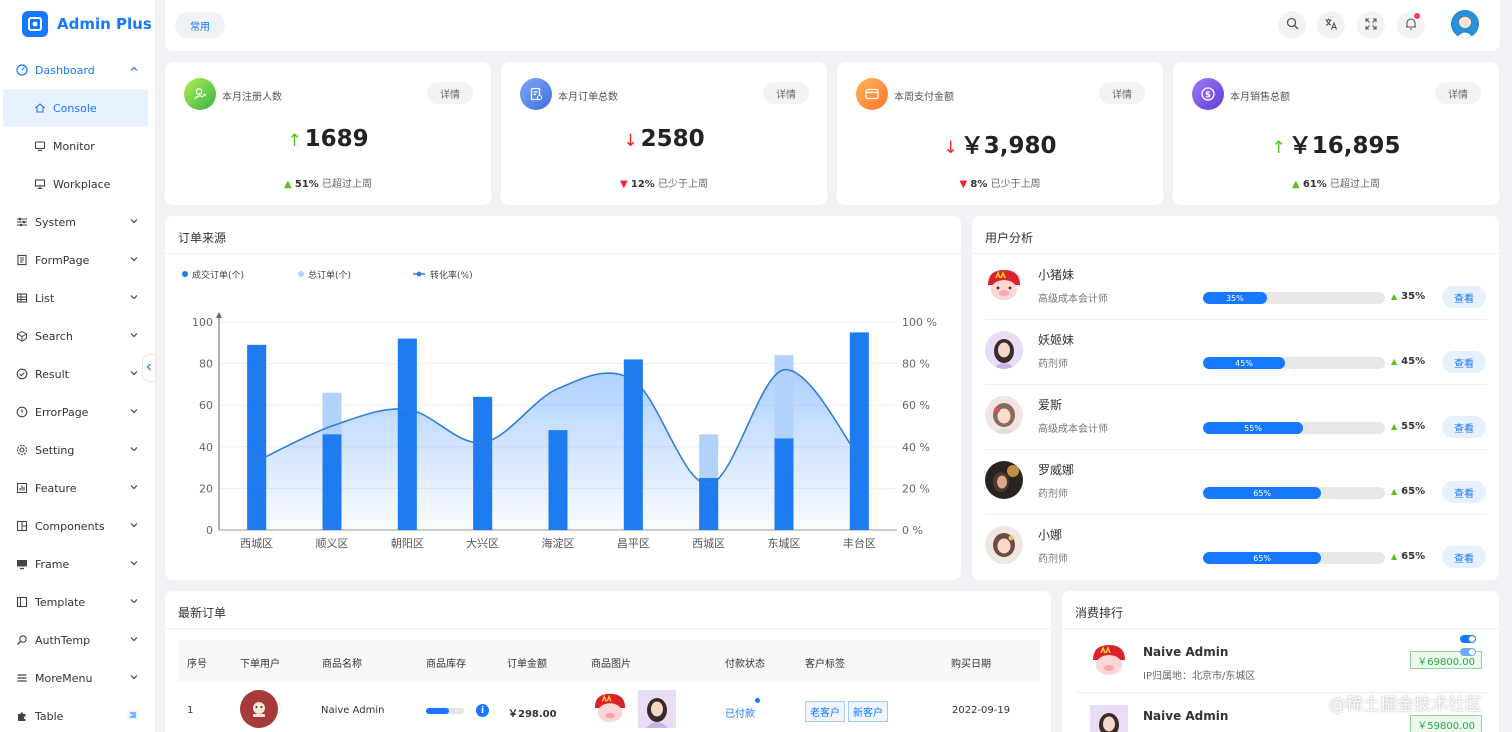  What do you see at coordinates (611, 664) in the screenshot?
I see `column-header: 商品图片` at bounding box center [611, 664].